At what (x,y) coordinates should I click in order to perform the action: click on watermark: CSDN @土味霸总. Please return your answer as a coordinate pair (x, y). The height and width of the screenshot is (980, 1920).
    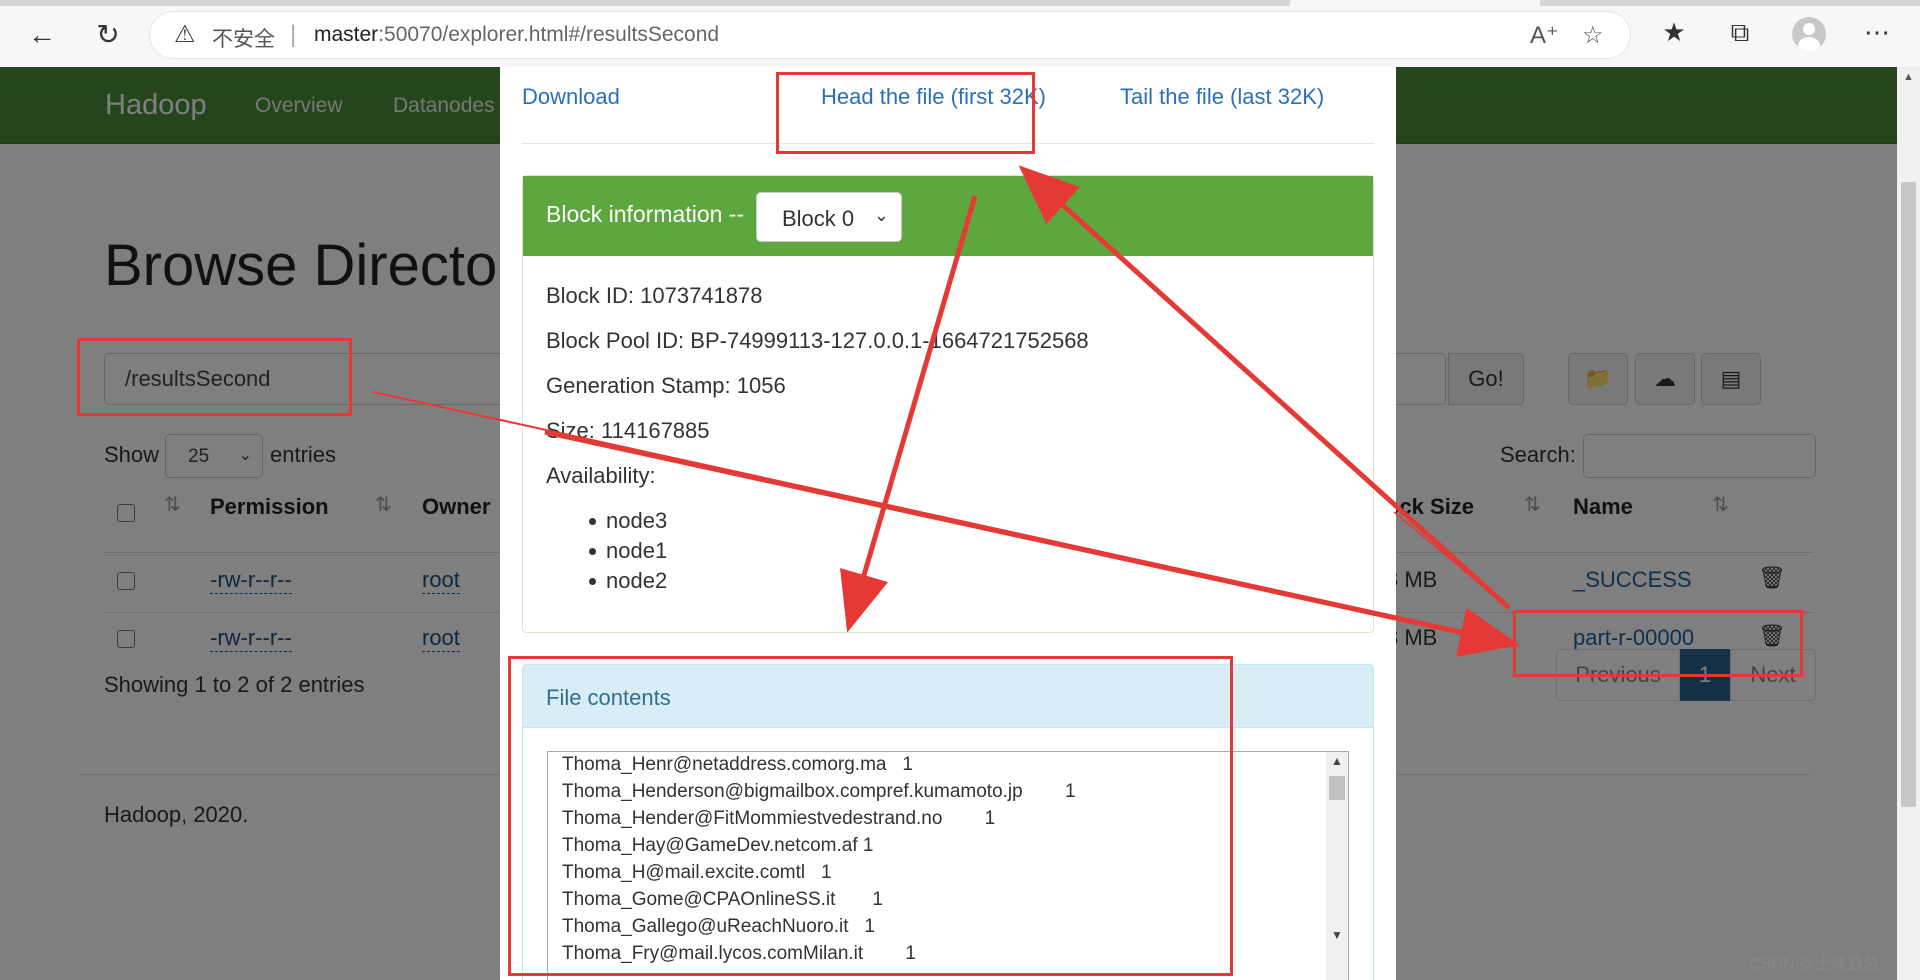
    Looking at the image, I should click on (1814, 964).